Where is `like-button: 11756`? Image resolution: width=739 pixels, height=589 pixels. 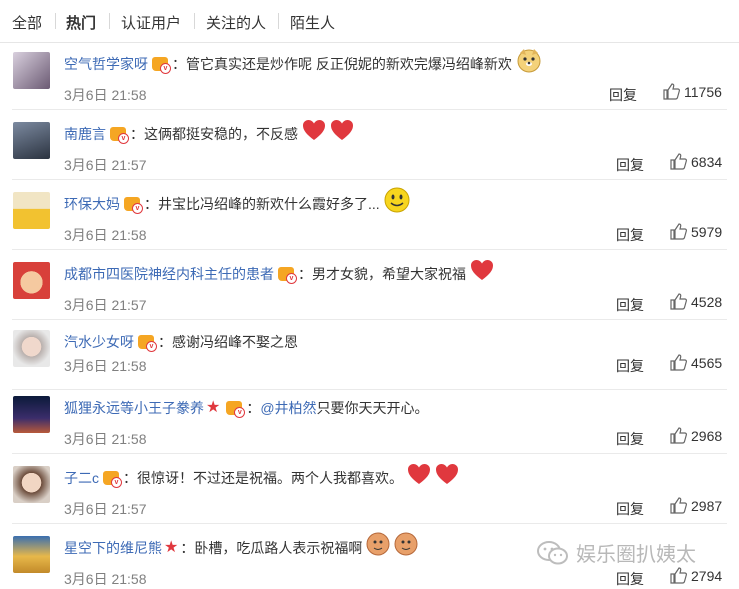
like-button: 11756 is located at coordinates (692, 91).